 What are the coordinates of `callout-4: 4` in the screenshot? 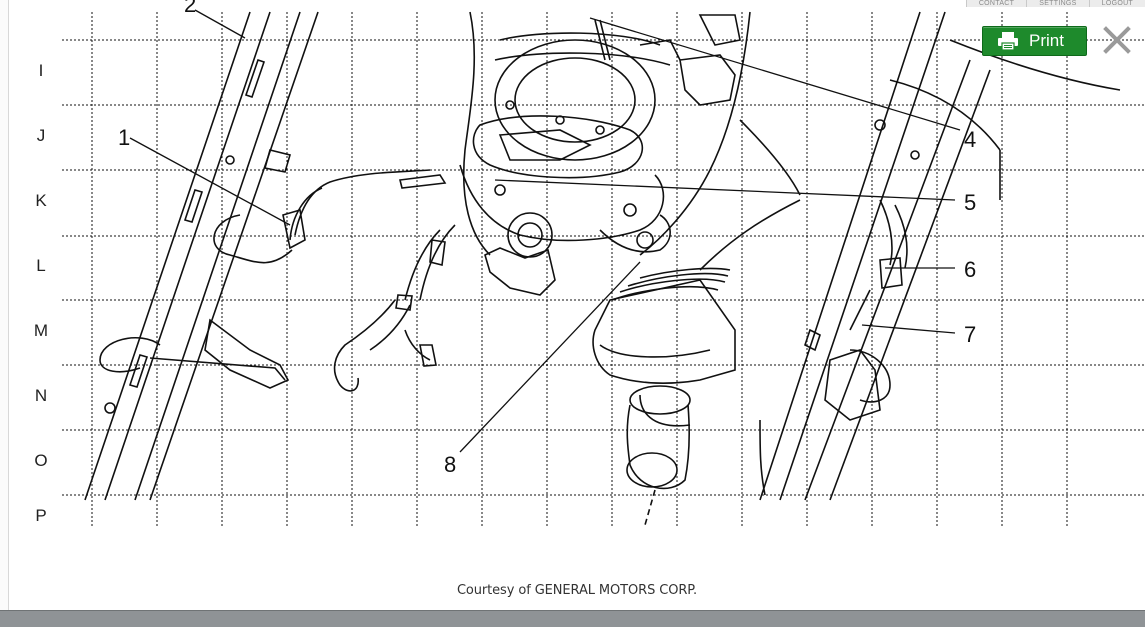 It's located at (970, 139).